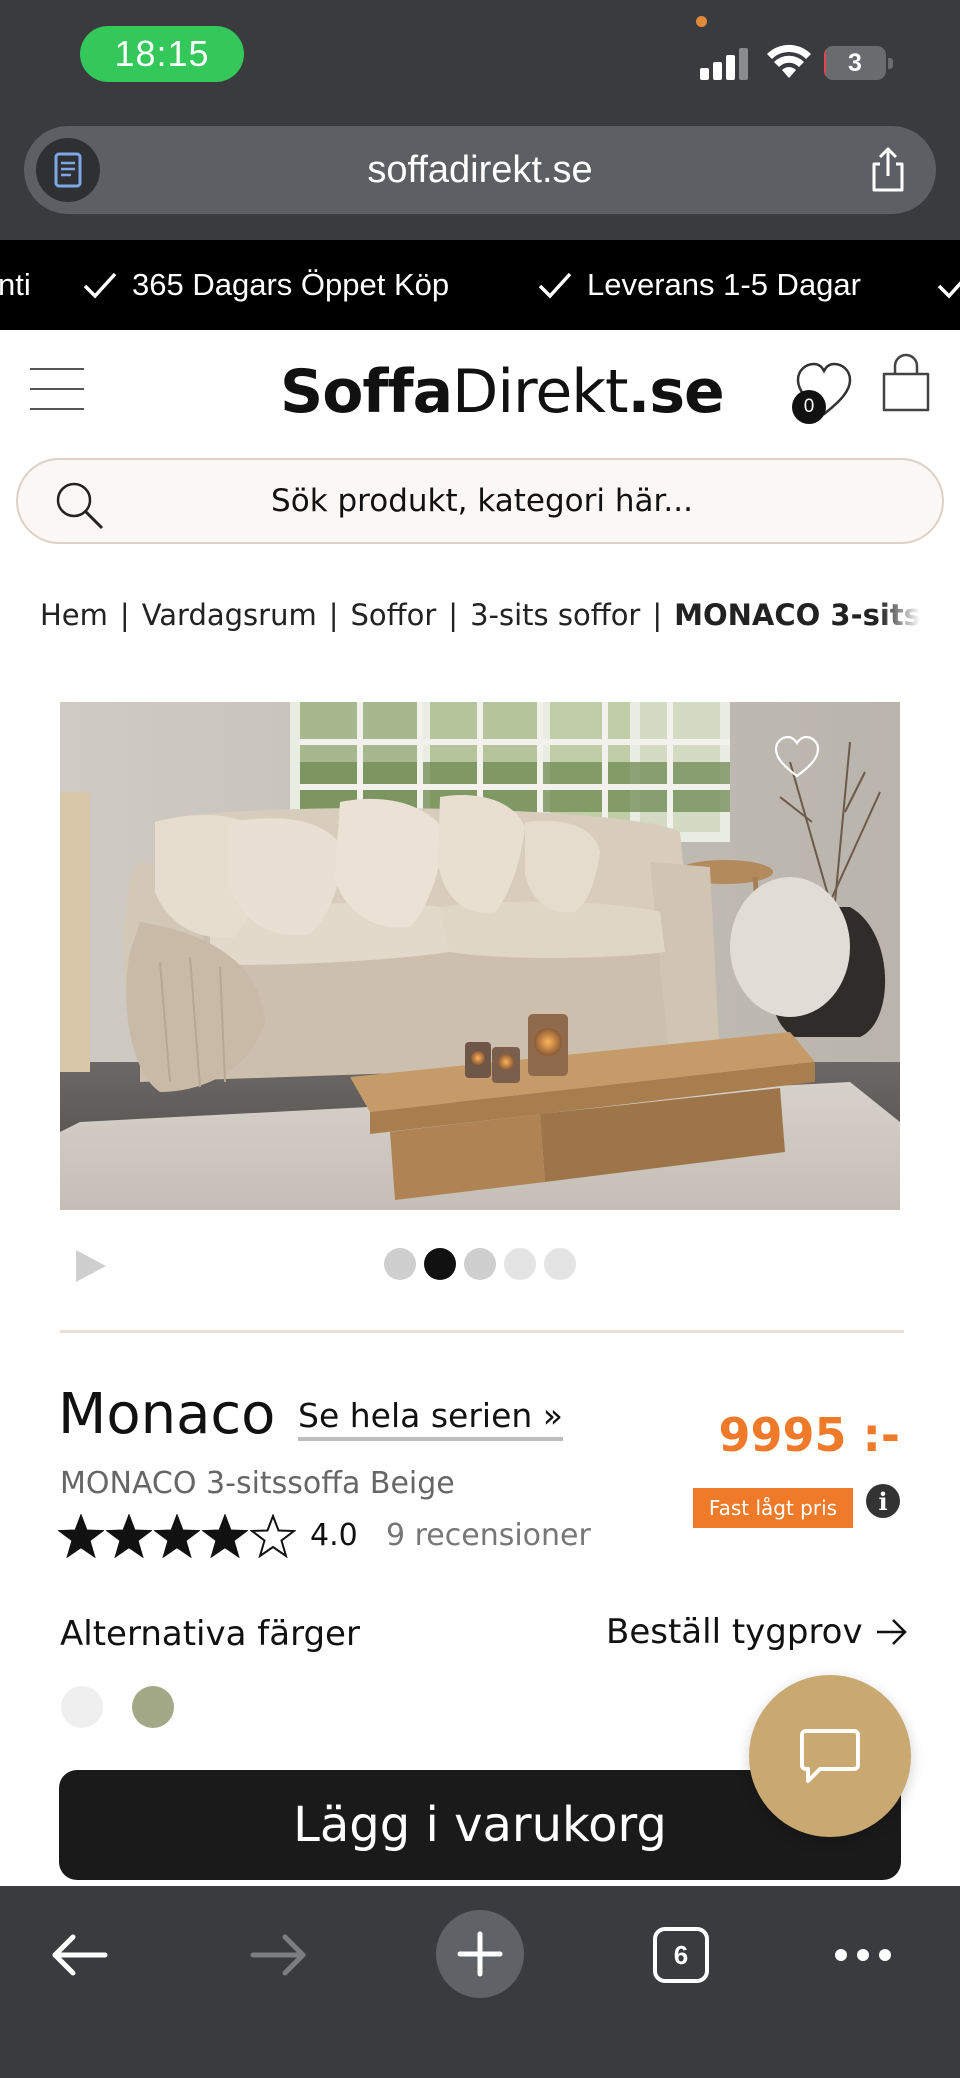 The width and height of the screenshot is (960, 2078). Describe the element at coordinates (90, 1266) in the screenshot. I see `play-icon` at that location.